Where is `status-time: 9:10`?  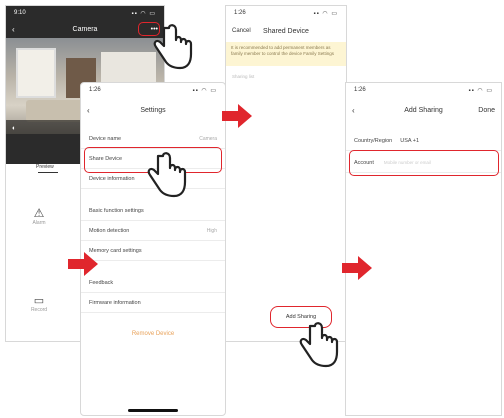
status-time: 9:10 is located at coordinates (20, 13).